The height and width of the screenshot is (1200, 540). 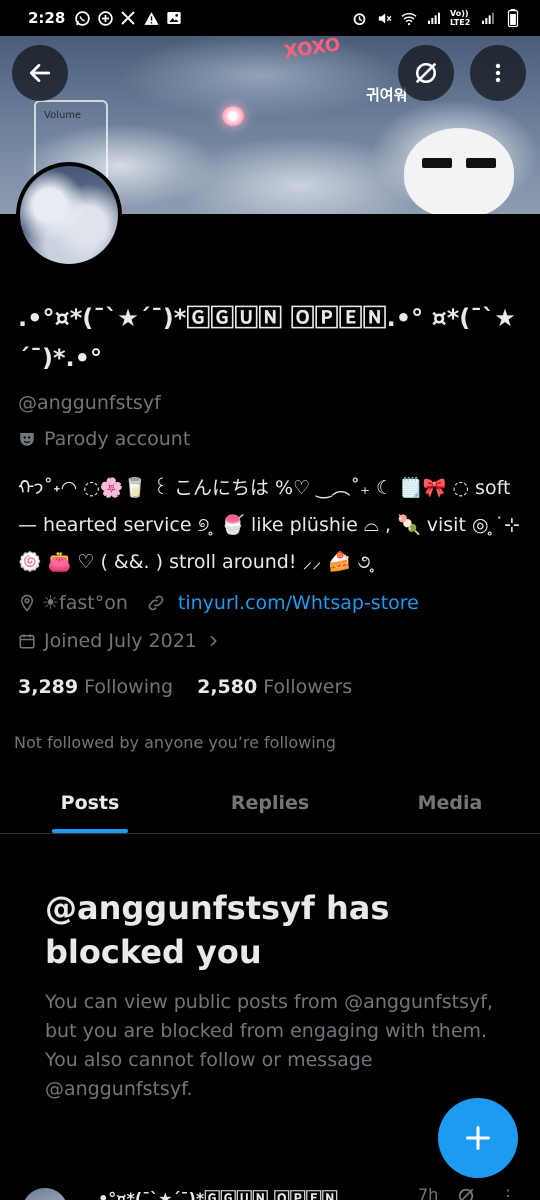 I want to click on joined-row: Joined July 2021, so click(x=119, y=641).